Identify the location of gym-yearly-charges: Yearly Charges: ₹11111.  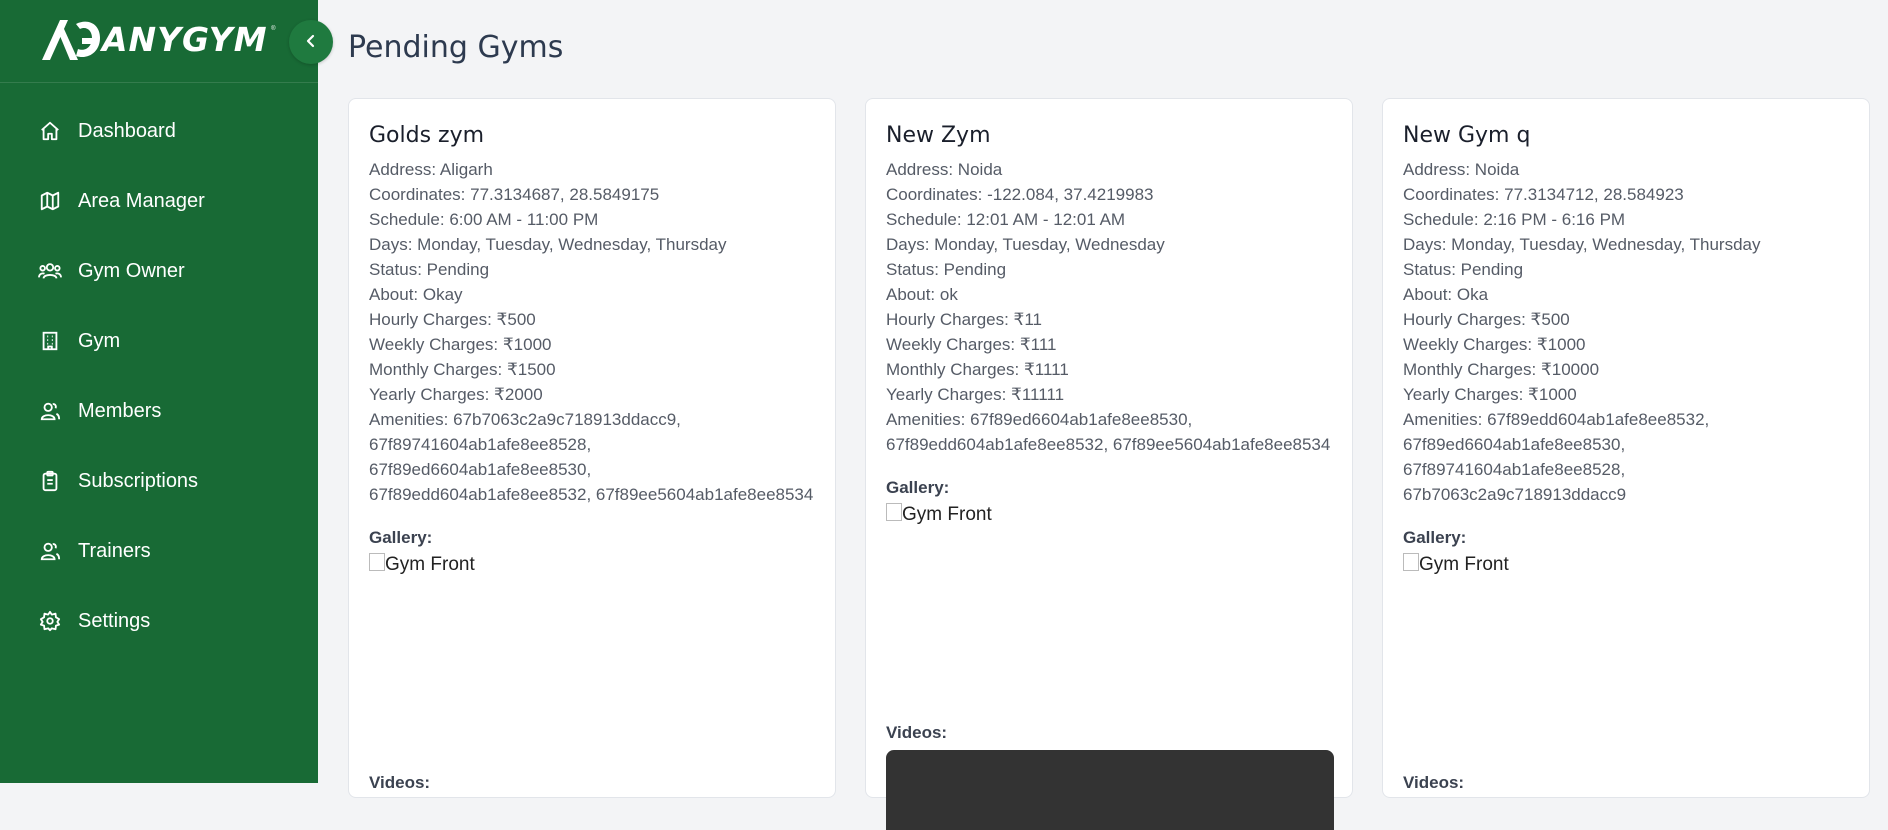
(975, 394).